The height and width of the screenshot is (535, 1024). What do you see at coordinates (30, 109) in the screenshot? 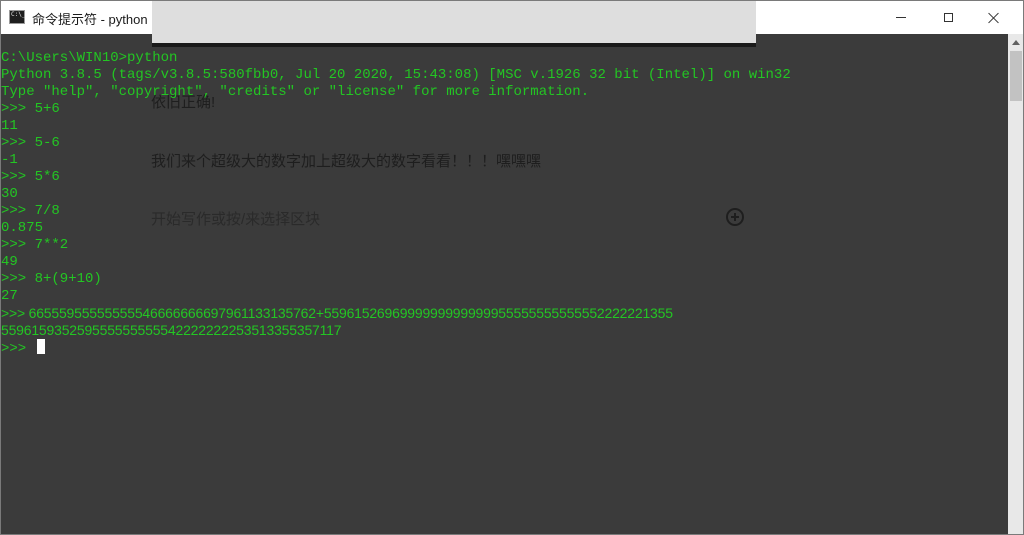
I see `console-line: >>> 5+6` at bounding box center [30, 109].